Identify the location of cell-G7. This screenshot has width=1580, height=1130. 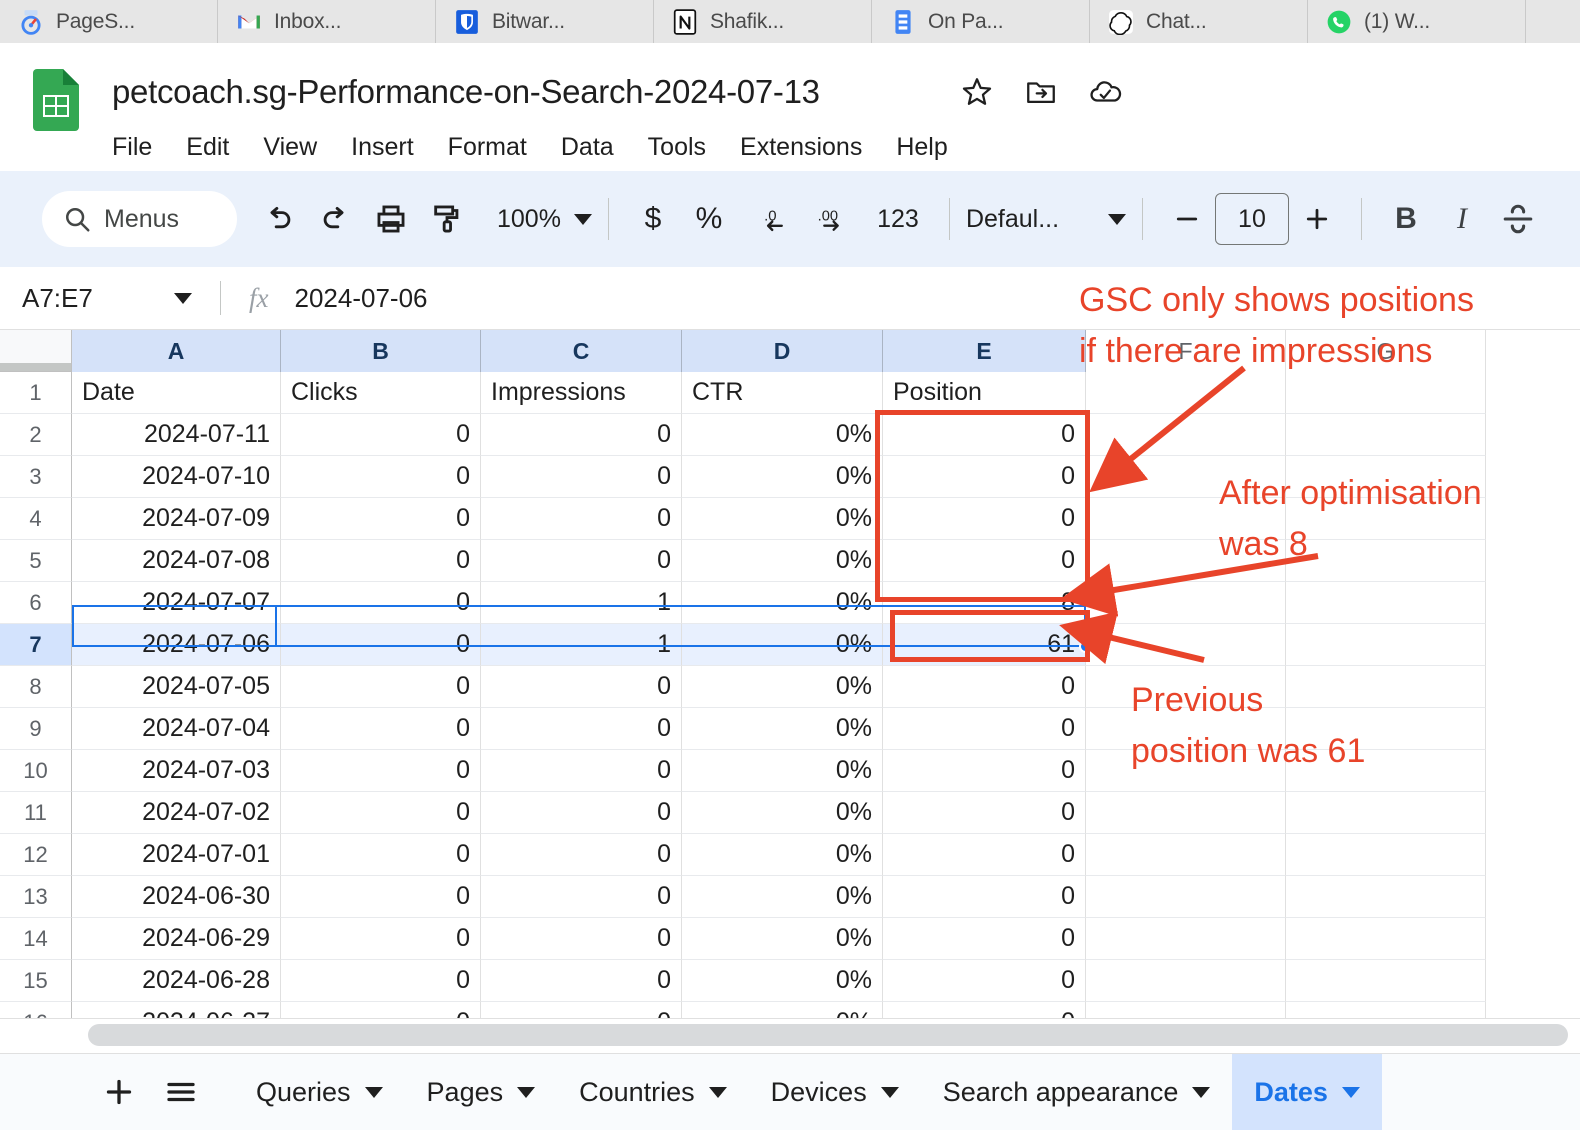
(1386, 645).